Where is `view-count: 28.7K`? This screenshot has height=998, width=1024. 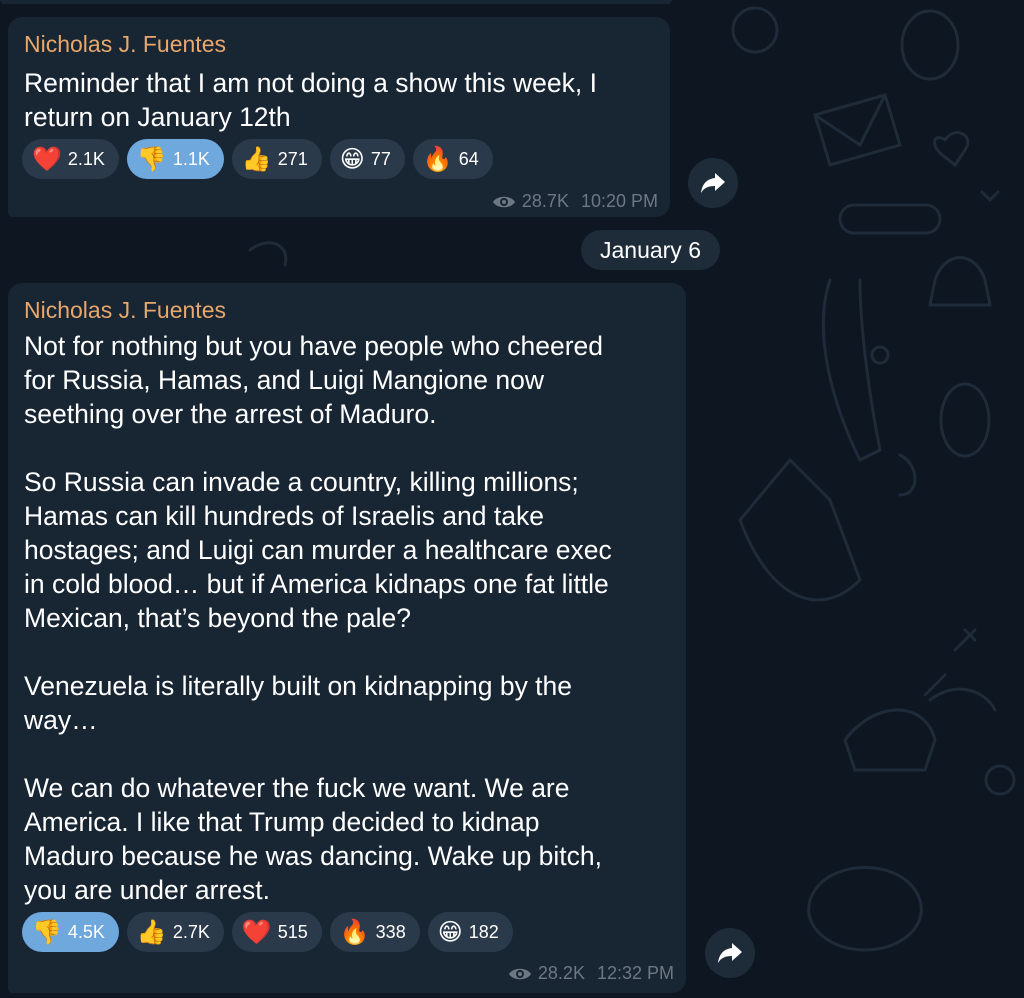
view-count: 28.7K is located at coordinates (545, 201).